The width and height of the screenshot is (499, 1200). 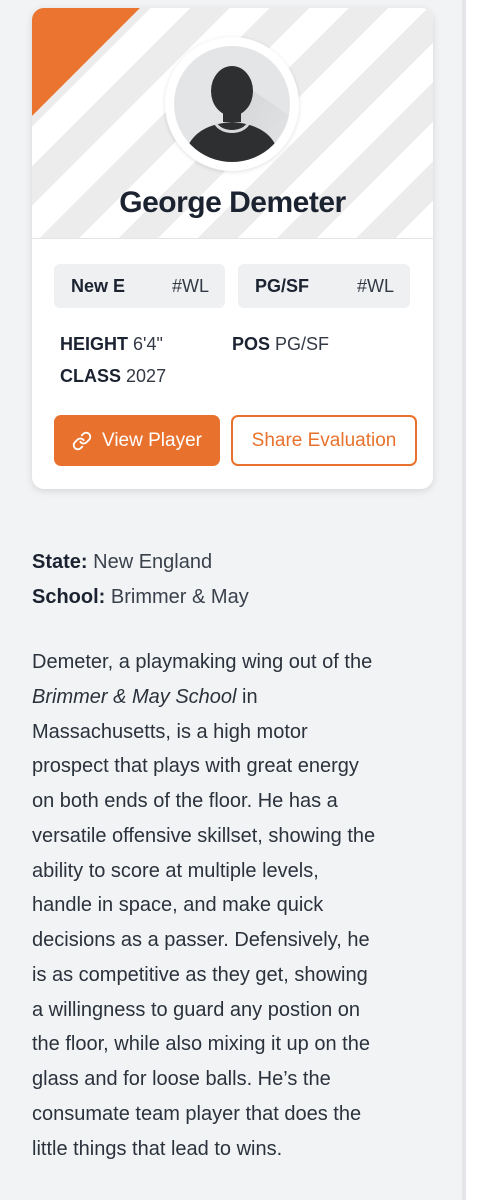 I want to click on position-chip-tag: #WL, so click(x=375, y=285).